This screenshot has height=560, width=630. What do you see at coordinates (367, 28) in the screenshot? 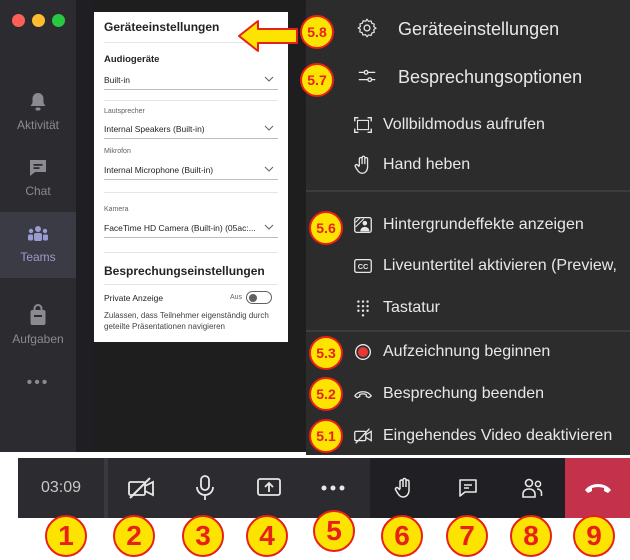
I see `gear-icon` at bounding box center [367, 28].